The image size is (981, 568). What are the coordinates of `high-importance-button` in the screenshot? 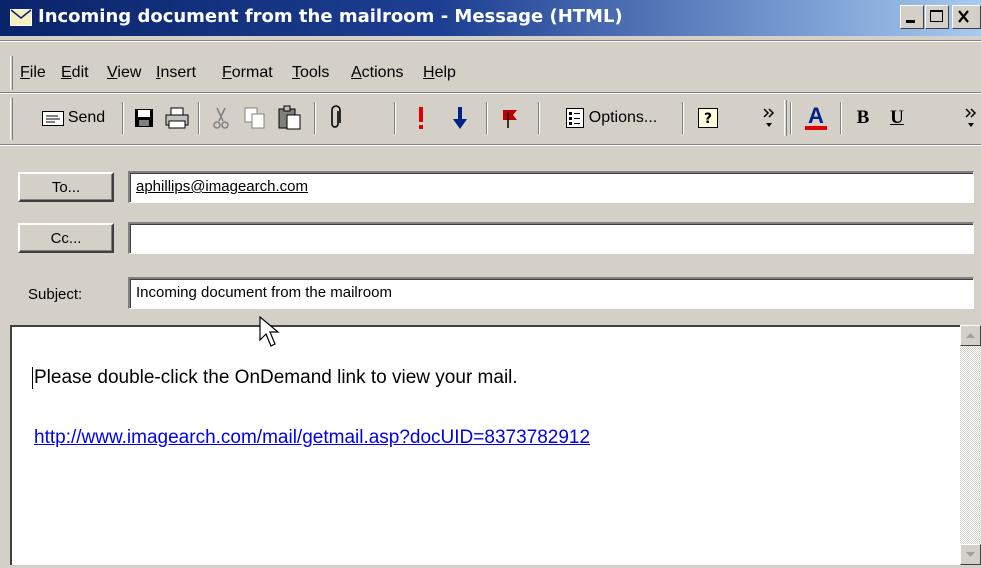 It's located at (421, 118).